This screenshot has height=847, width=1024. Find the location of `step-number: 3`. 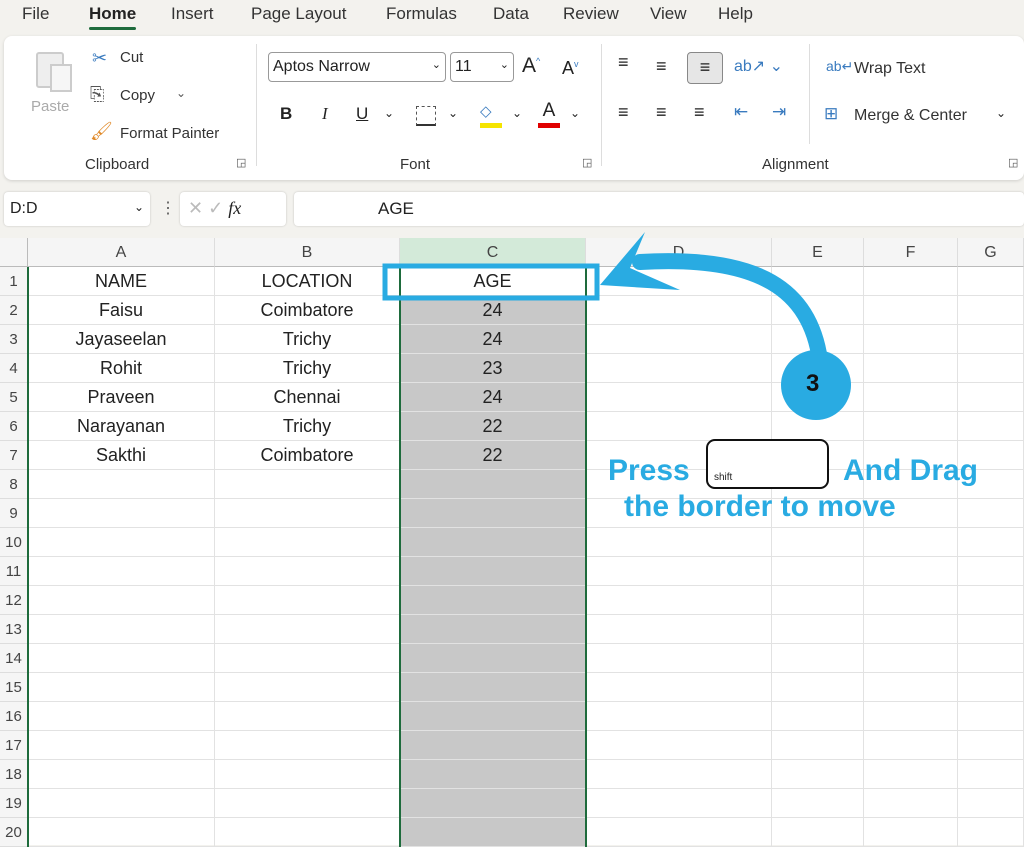

step-number: 3 is located at coordinates (813, 383).